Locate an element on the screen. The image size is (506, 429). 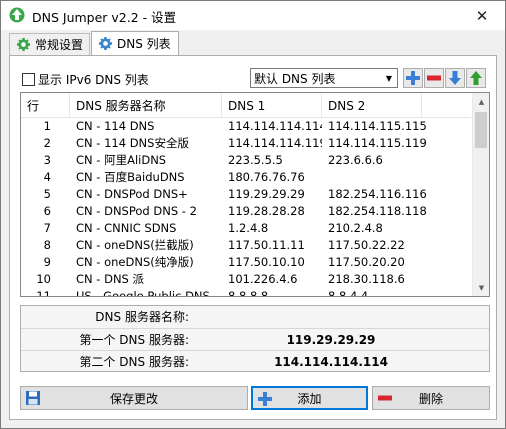
tab-dns-label: DNS 列表 is located at coordinates (144, 44).